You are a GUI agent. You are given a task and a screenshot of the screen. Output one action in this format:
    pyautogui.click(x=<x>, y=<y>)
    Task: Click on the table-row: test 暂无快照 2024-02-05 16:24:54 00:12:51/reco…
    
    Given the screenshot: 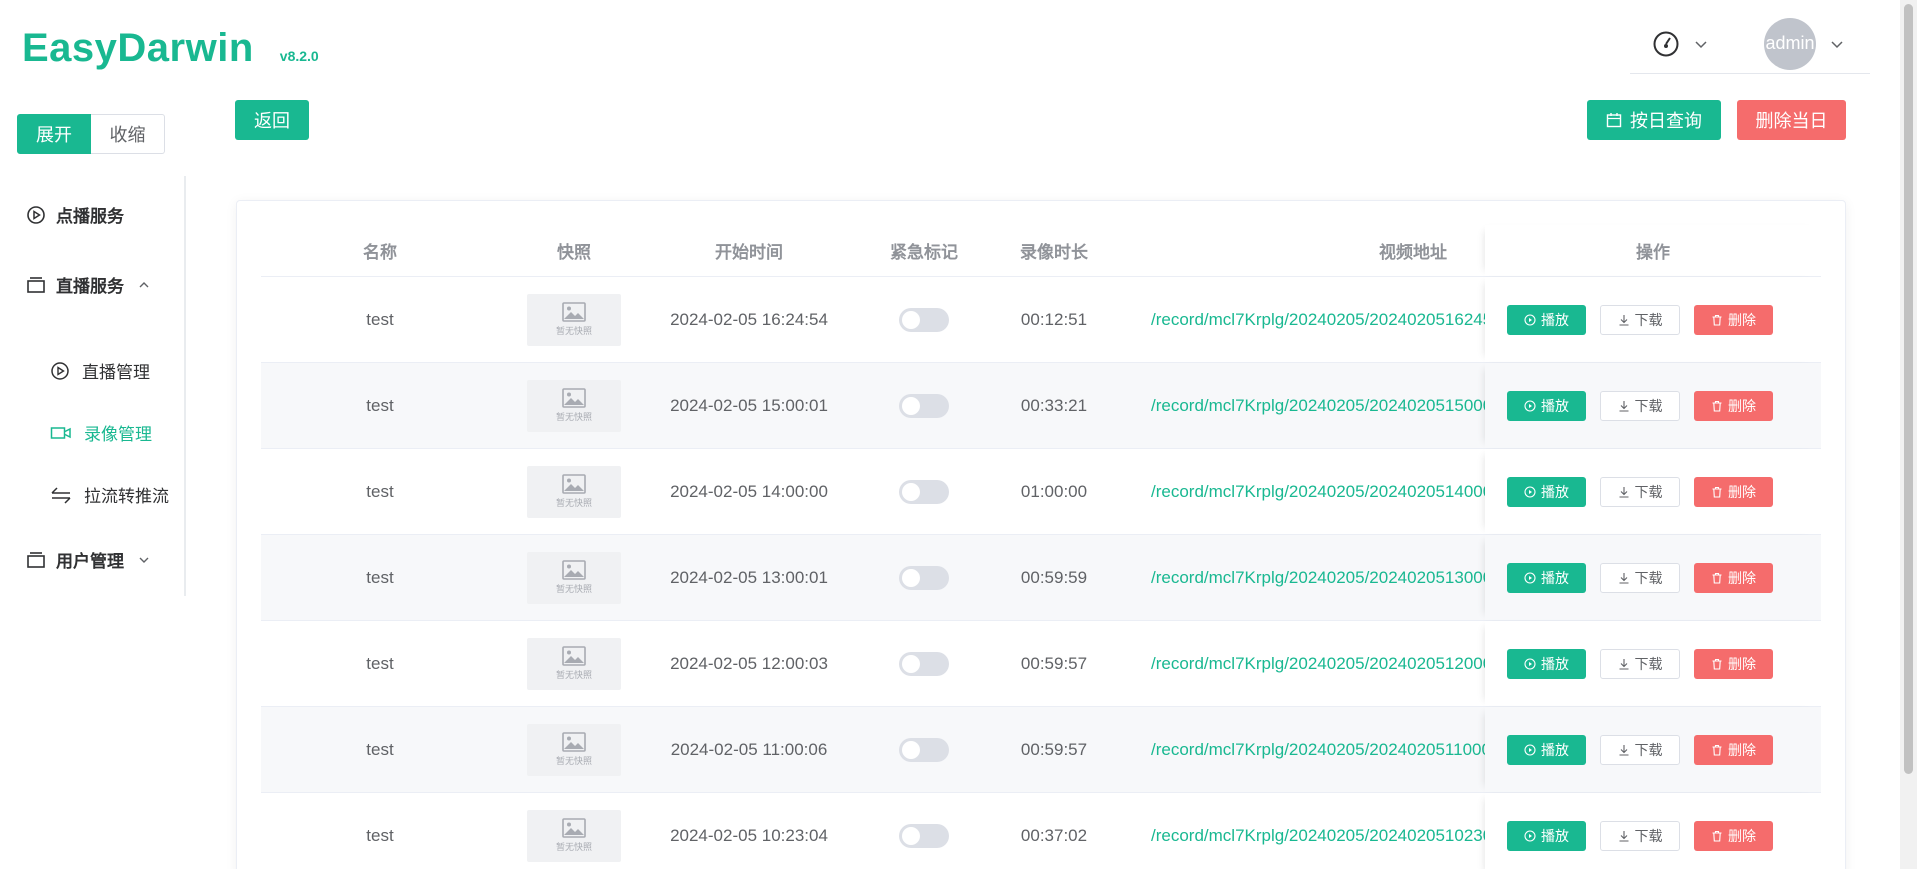 What is the action you would take?
    pyautogui.click(x=1041, y=320)
    